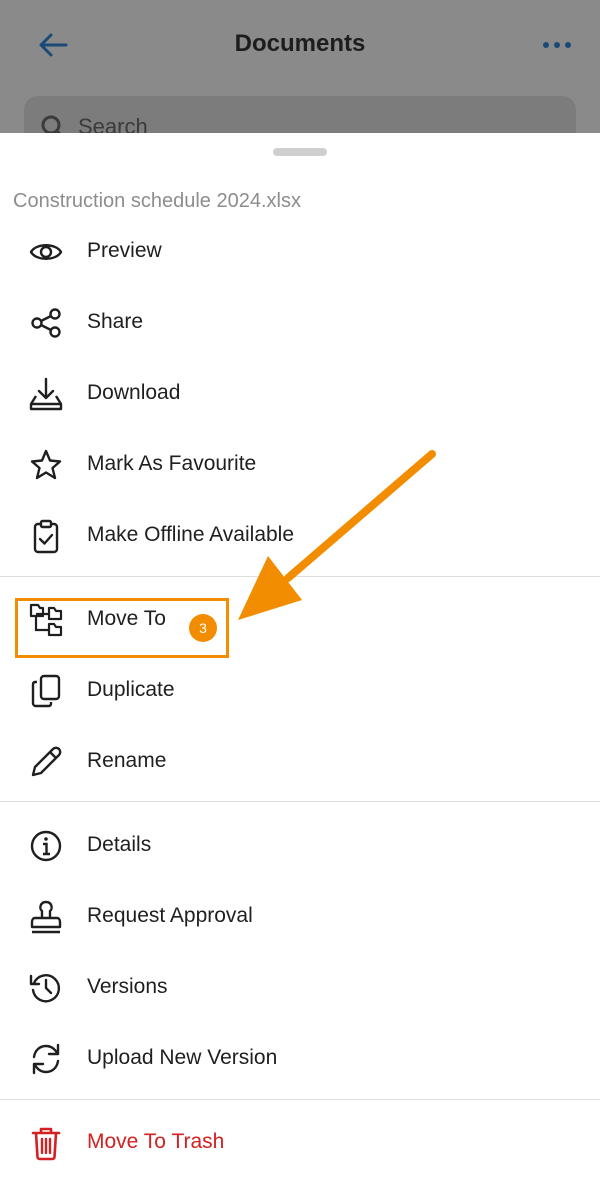 The height and width of the screenshot is (1199, 600). What do you see at coordinates (46, 691) in the screenshot?
I see `duplicate-icon` at bounding box center [46, 691].